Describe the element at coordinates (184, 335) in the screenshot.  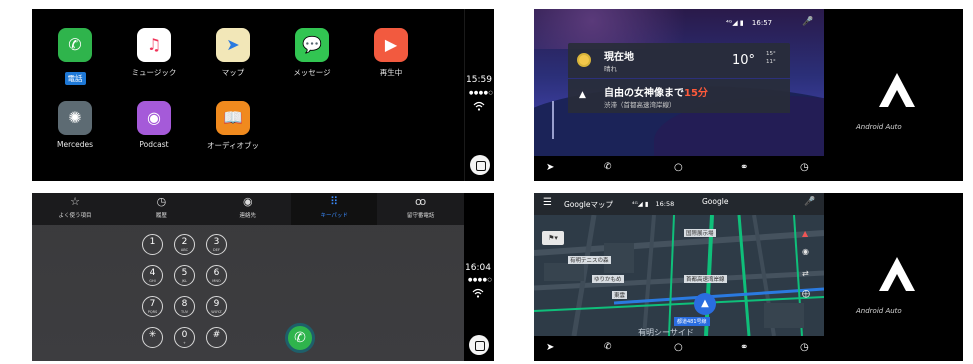
I see `key-digit: 0` at that location.